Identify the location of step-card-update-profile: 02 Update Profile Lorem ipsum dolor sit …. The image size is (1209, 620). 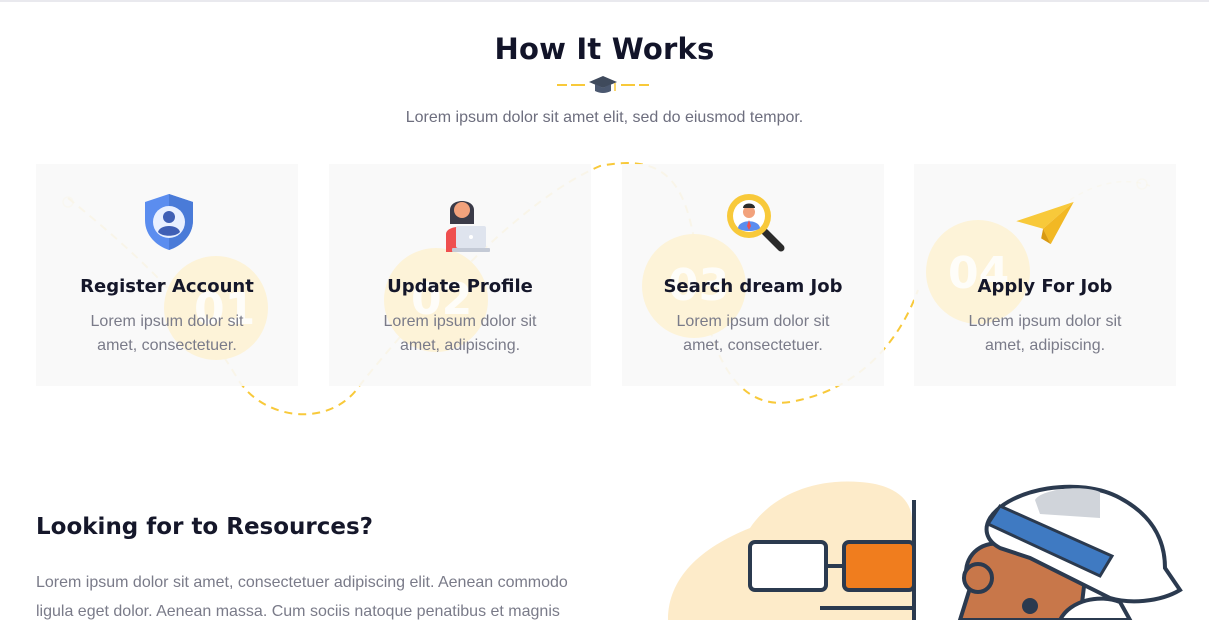
(460, 275).